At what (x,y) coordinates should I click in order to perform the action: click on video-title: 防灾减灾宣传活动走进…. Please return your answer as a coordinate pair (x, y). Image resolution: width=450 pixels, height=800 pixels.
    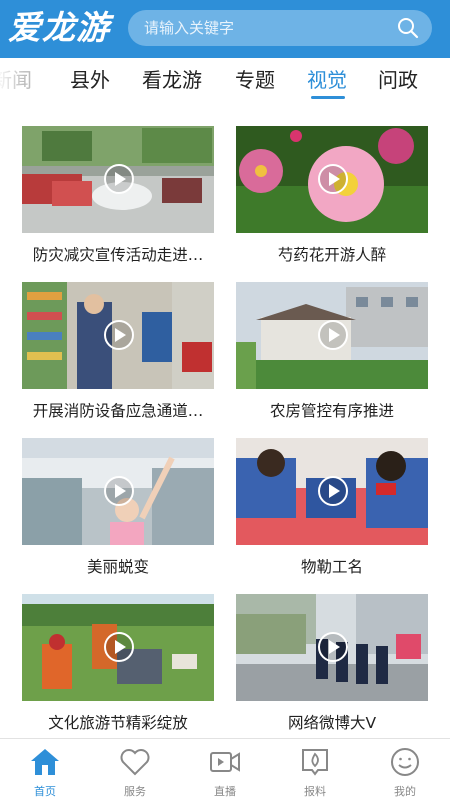
    Looking at the image, I should click on (118, 254).